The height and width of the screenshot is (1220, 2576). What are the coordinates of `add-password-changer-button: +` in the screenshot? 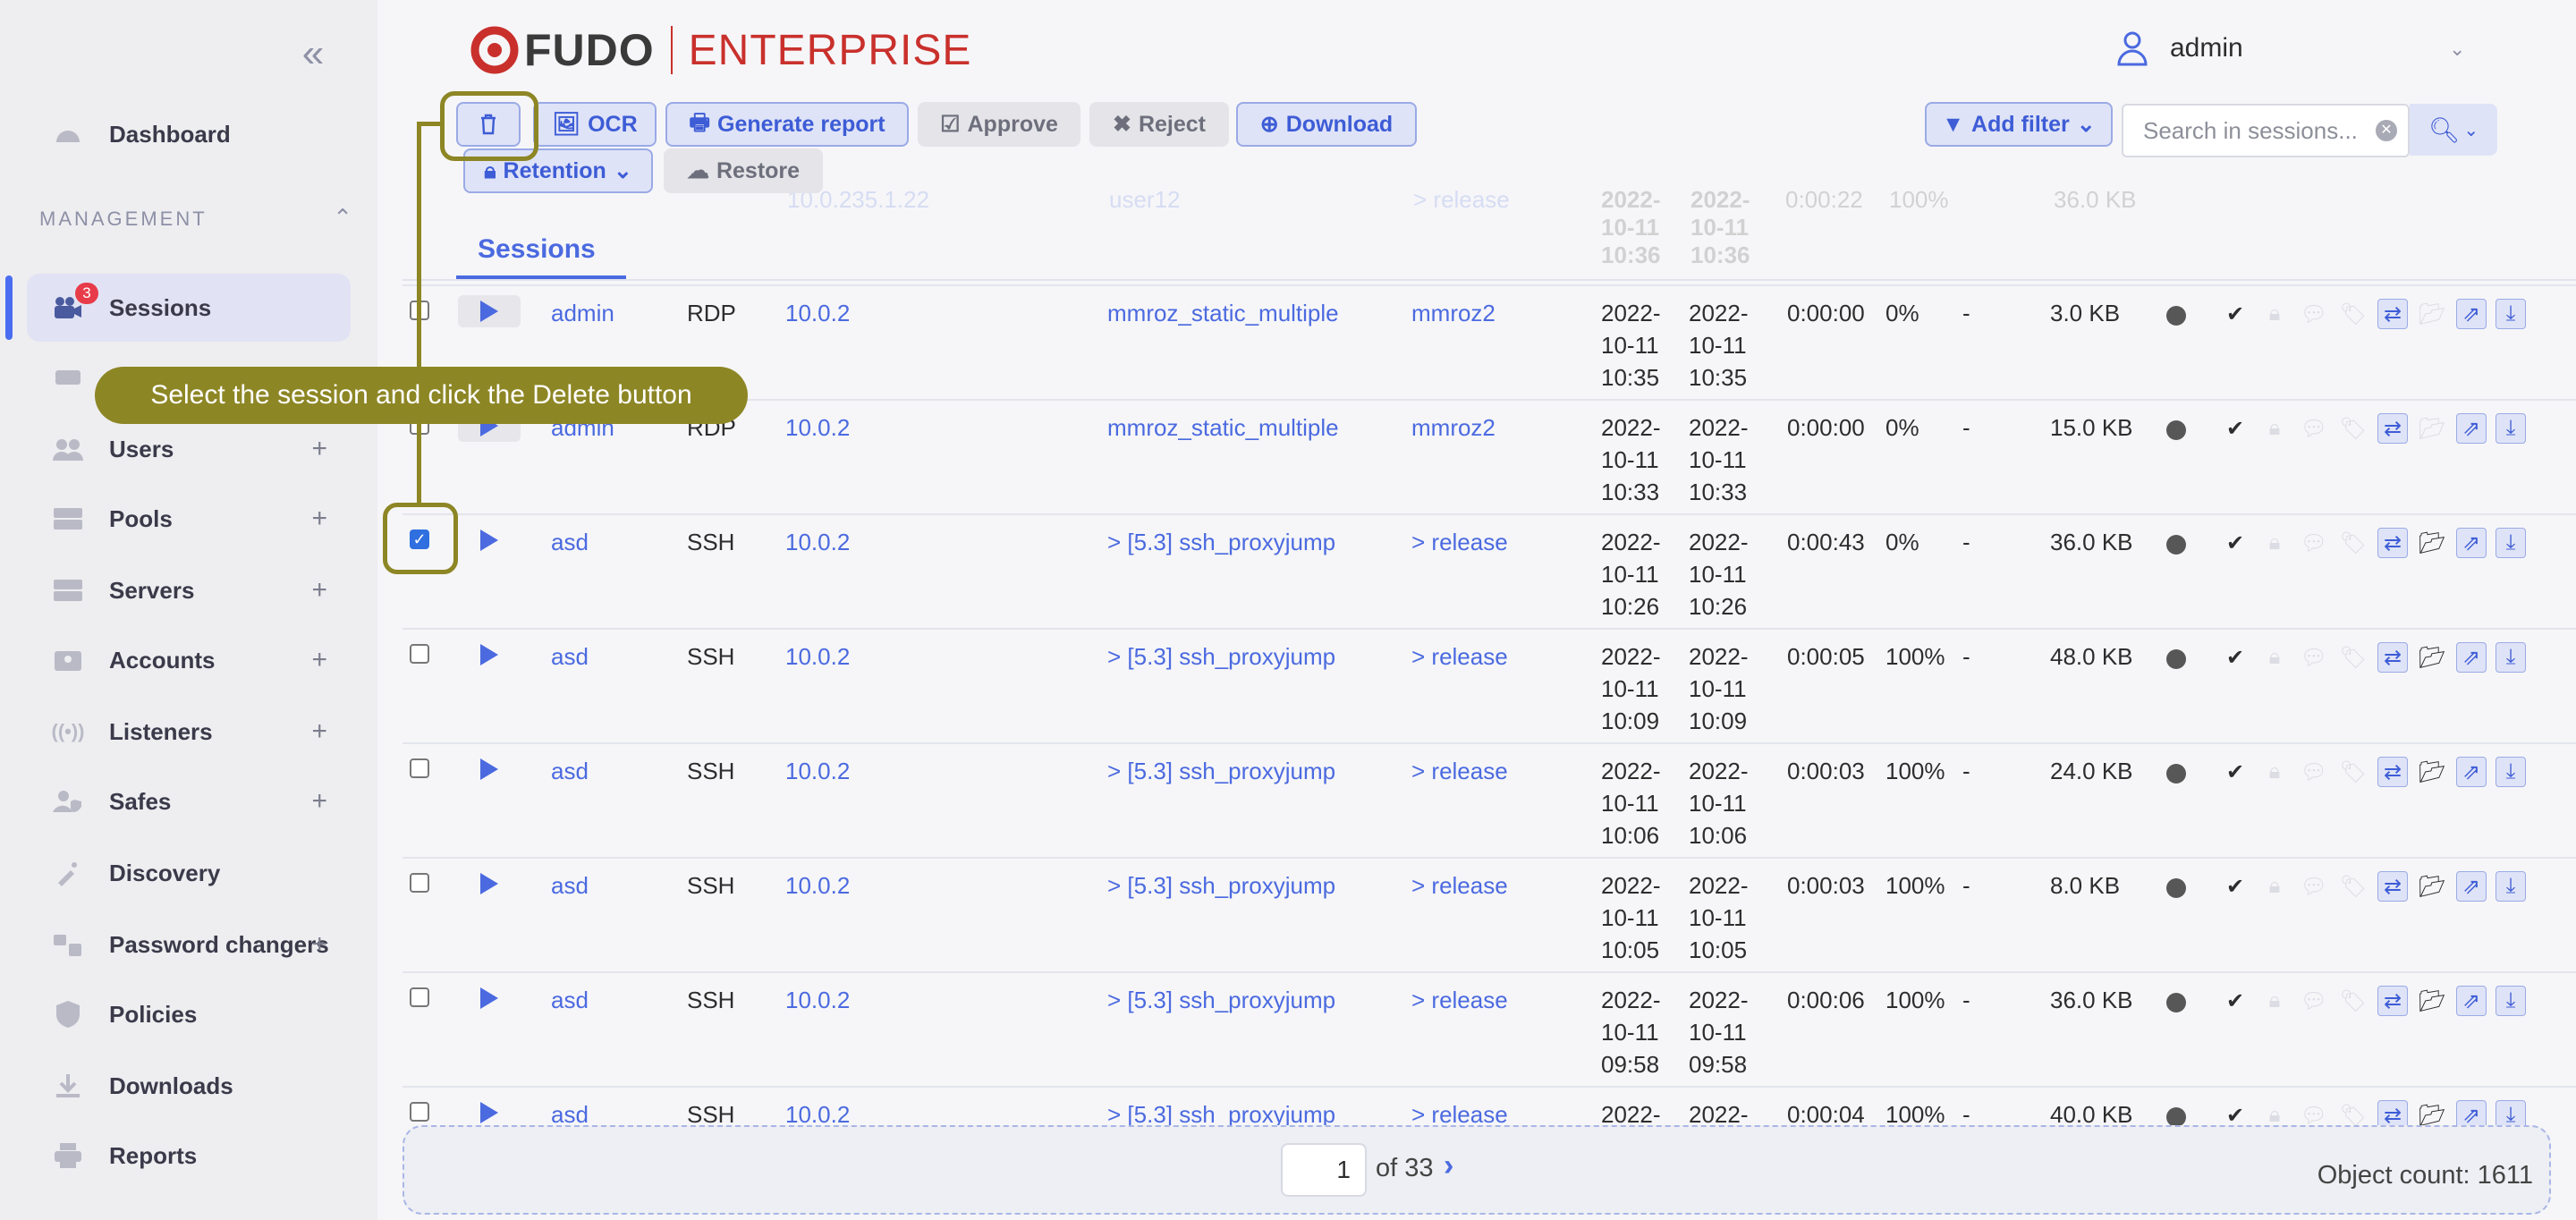 It's located at (319, 944).